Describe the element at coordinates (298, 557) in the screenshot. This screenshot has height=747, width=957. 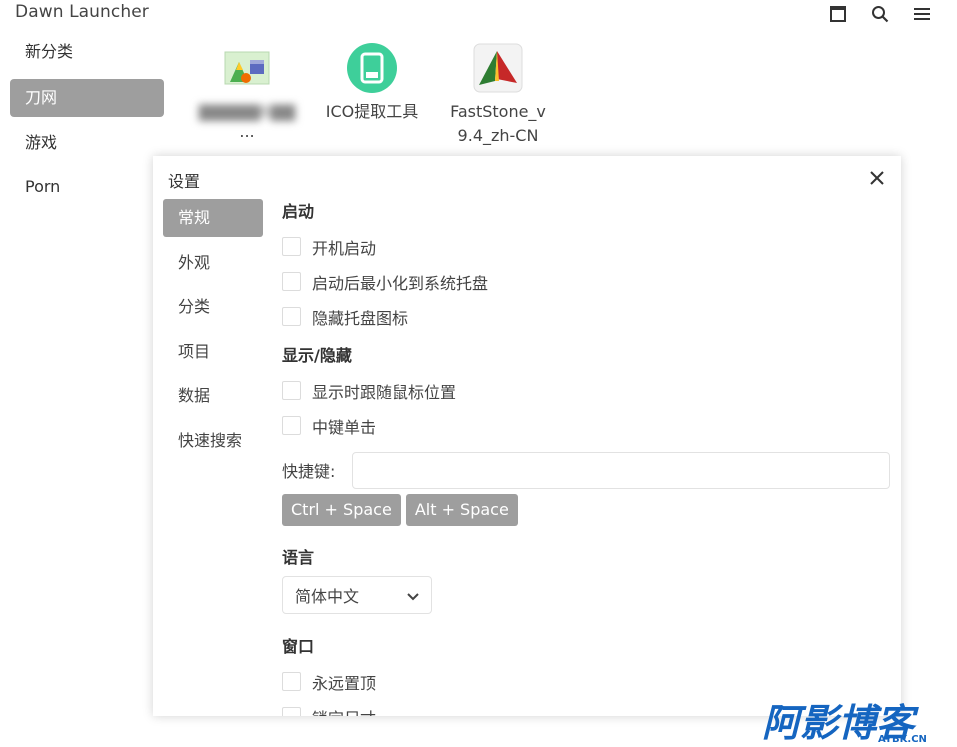
I see `section-language-heading: 语言` at that location.